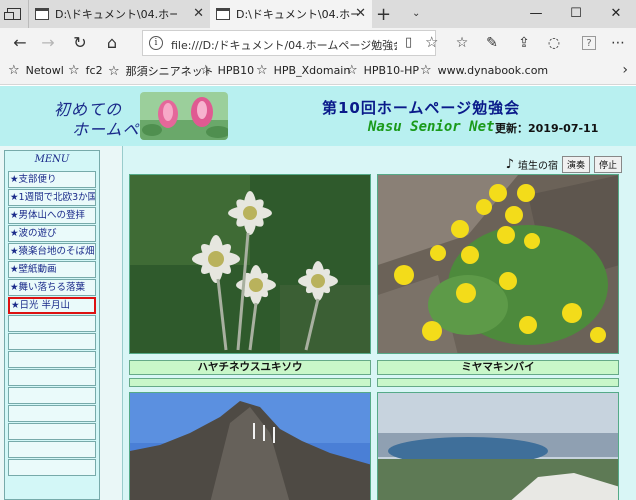 The width and height of the screenshot is (636, 500). Describe the element at coordinates (625, 70) in the screenshot. I see `more-favorites-icon: ›` at that location.